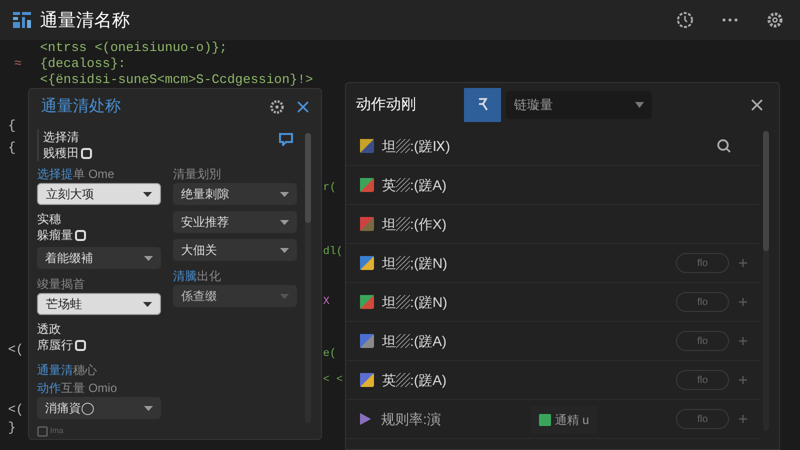 The width and height of the screenshot is (800, 450). What do you see at coordinates (552, 380) in the screenshot?
I see `list-row: 英▨:(蹉A) flo` at bounding box center [552, 380].